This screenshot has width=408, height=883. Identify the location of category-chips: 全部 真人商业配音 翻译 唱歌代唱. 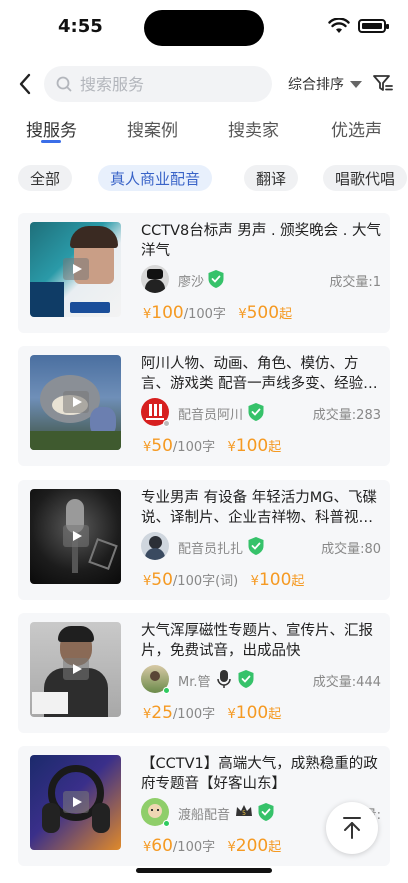
(213, 179).